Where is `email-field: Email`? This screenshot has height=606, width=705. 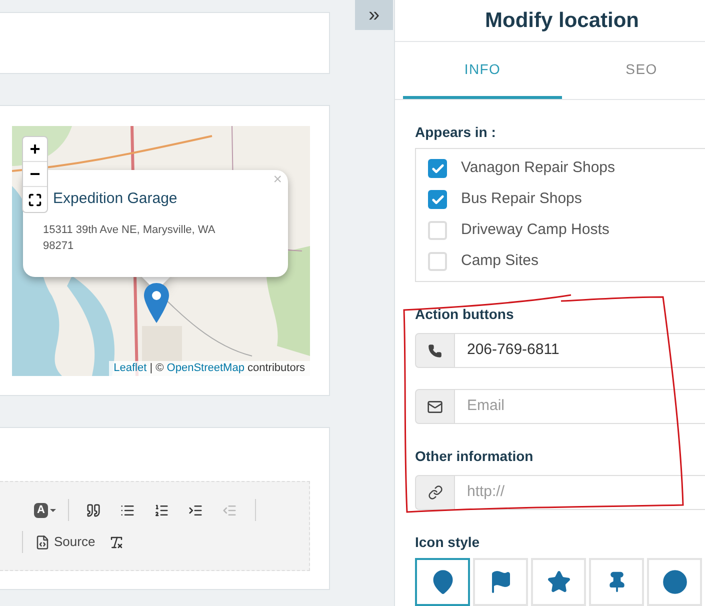 email-field: Email is located at coordinates (580, 406).